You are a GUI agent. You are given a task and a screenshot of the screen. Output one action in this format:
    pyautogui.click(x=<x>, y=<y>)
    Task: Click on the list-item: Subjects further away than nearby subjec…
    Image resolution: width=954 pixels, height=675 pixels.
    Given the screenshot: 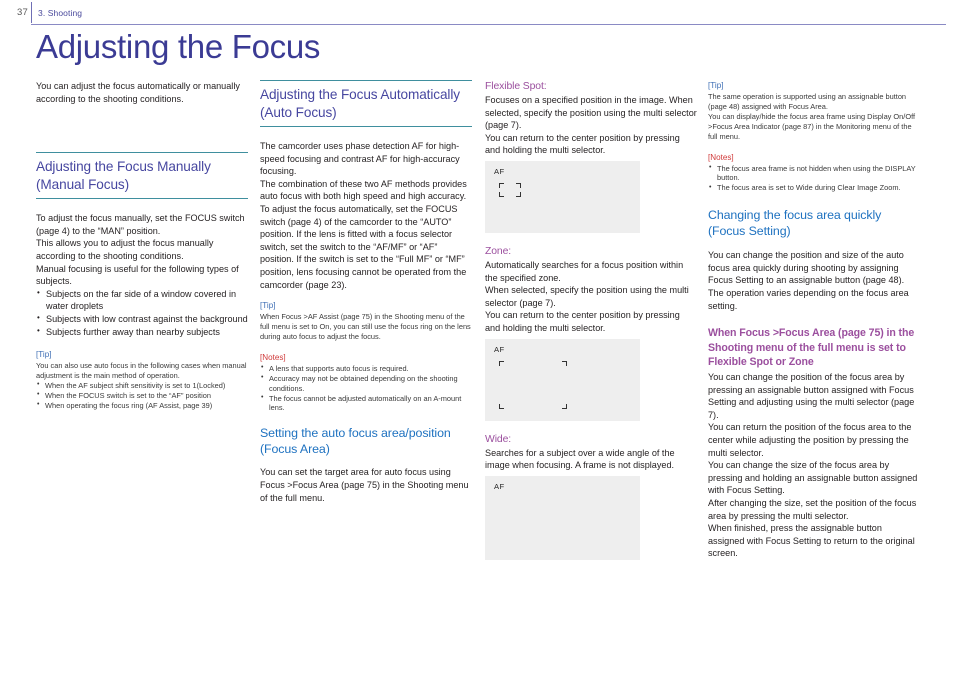 What is the action you would take?
    pyautogui.click(x=142, y=332)
    